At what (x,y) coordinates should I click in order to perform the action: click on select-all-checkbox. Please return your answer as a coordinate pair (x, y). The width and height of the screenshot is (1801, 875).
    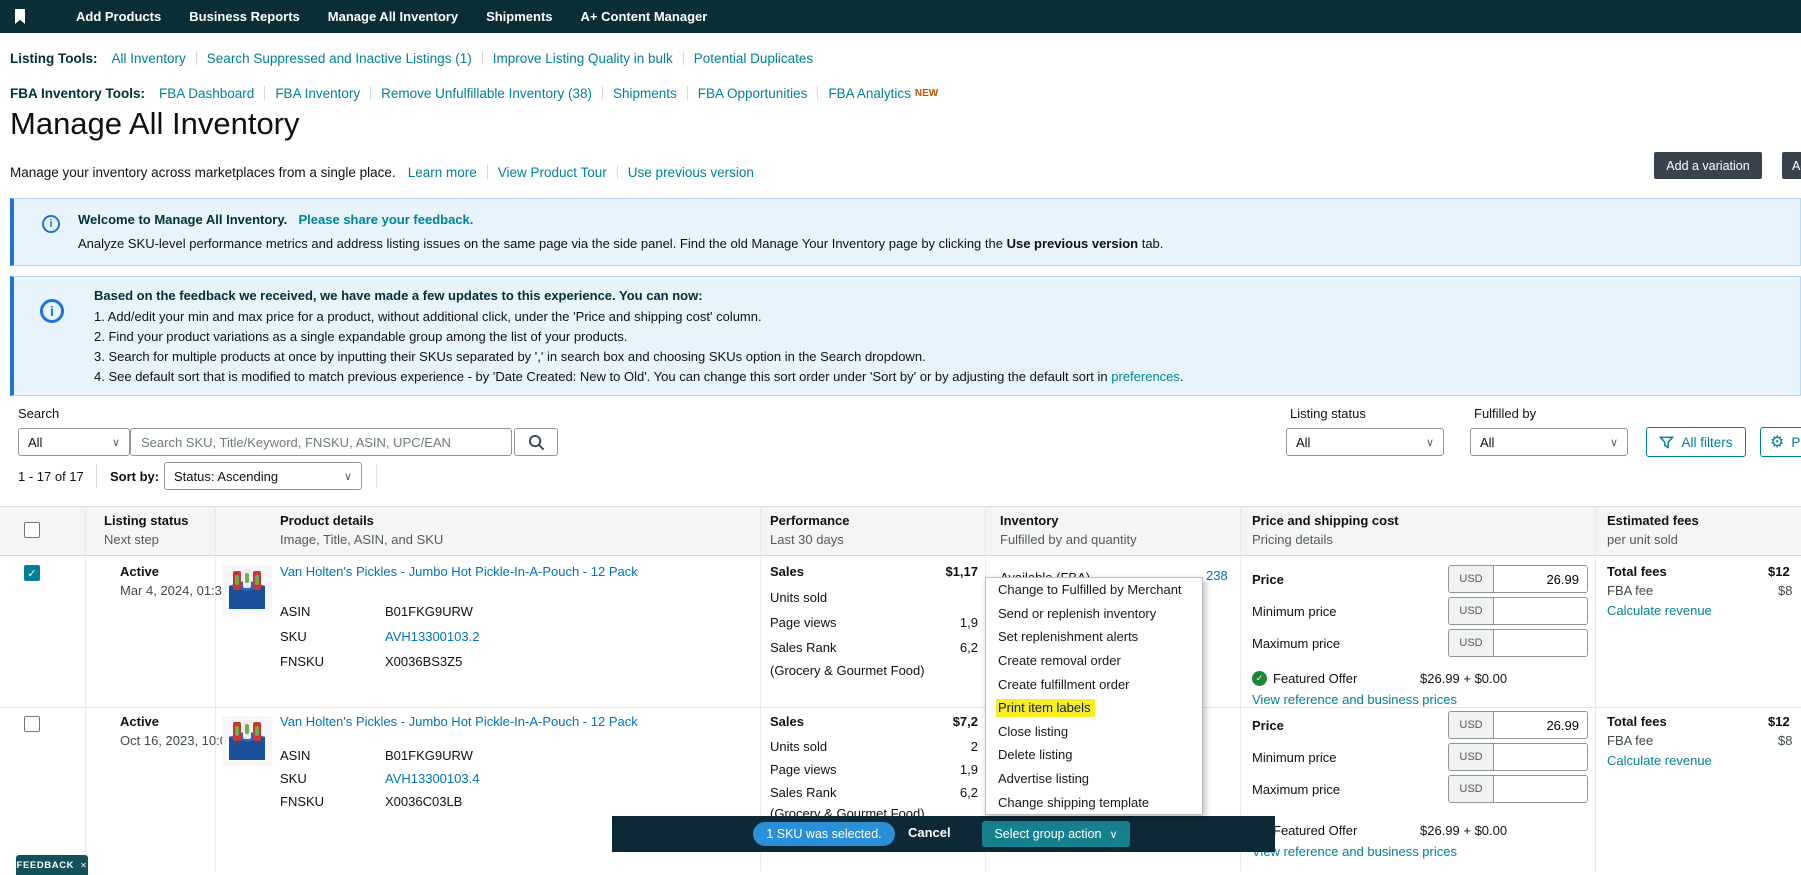
    Looking at the image, I should click on (32, 530).